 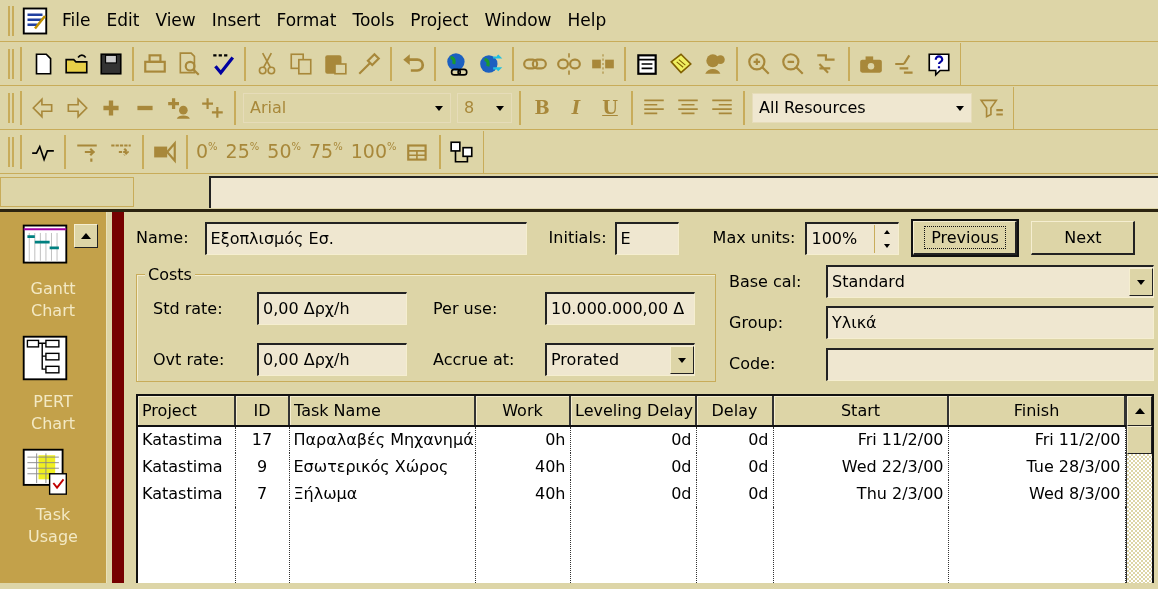 What do you see at coordinates (860, 493) in the screenshot?
I see `table-cell: Thu 2/3/00` at bounding box center [860, 493].